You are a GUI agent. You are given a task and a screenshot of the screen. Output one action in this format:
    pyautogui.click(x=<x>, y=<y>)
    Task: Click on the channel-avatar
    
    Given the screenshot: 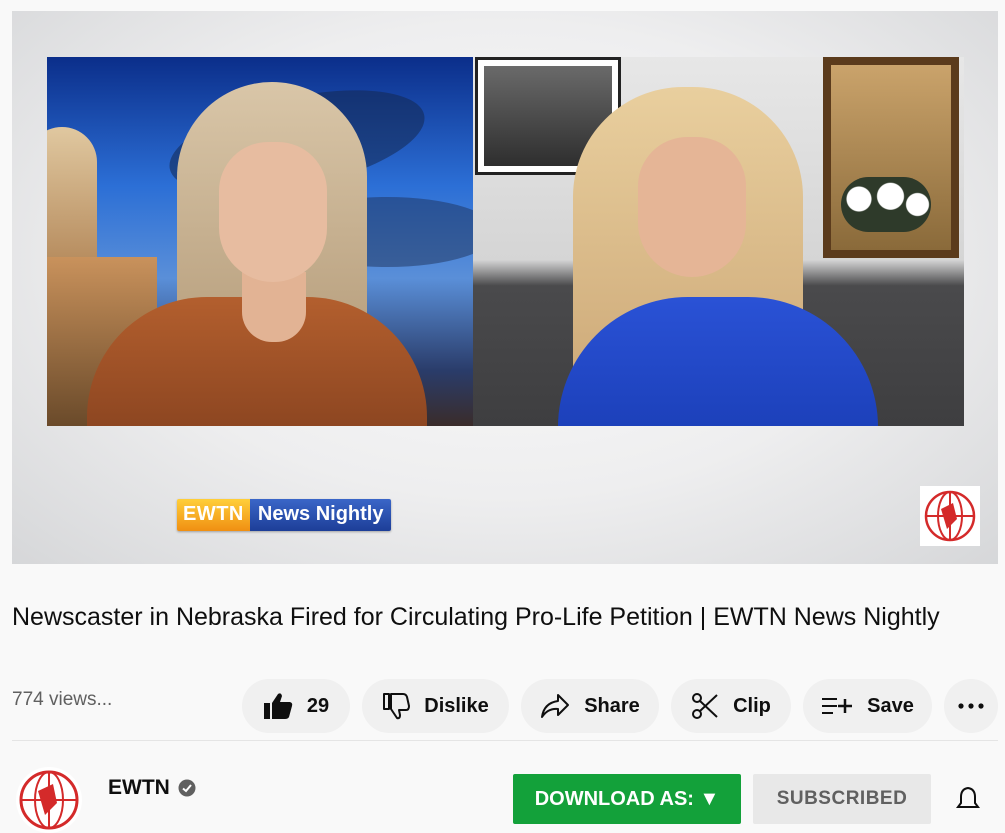 What is the action you would take?
    pyautogui.click(x=49, y=800)
    